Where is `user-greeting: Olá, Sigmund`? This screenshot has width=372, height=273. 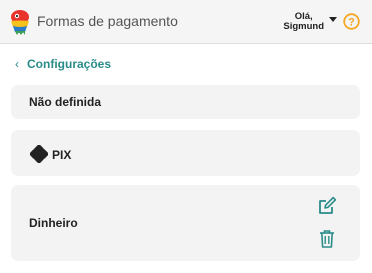 user-greeting: Olá, Sigmund is located at coordinates (303, 22).